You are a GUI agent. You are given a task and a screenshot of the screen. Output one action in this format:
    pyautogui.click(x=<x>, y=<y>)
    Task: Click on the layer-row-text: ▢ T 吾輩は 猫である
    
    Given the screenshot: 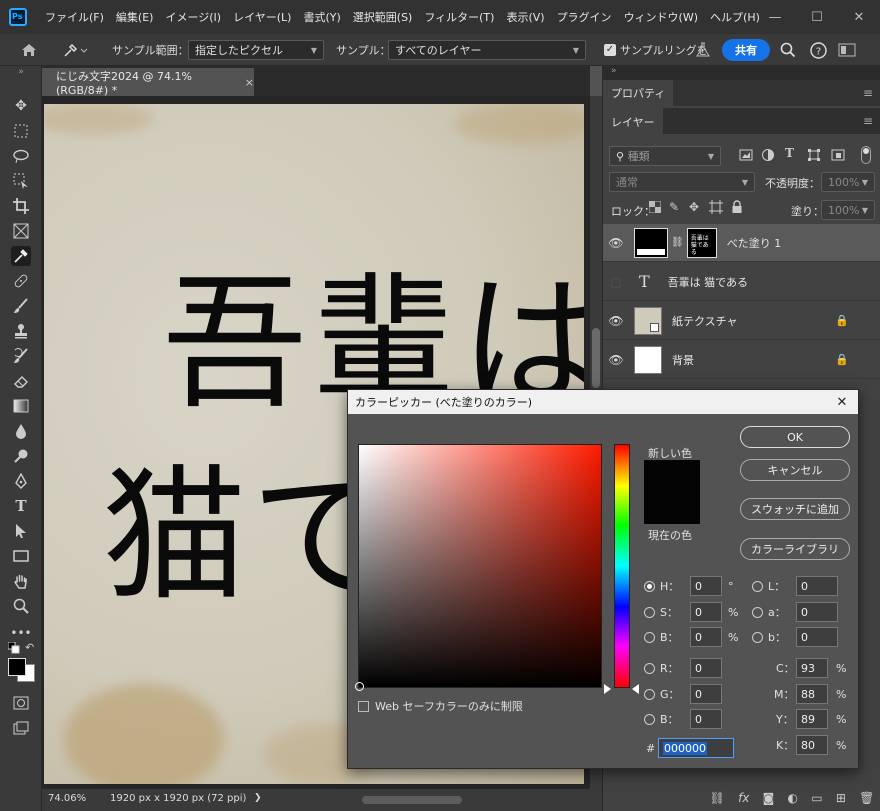 What is the action you would take?
    pyautogui.click(x=741, y=282)
    